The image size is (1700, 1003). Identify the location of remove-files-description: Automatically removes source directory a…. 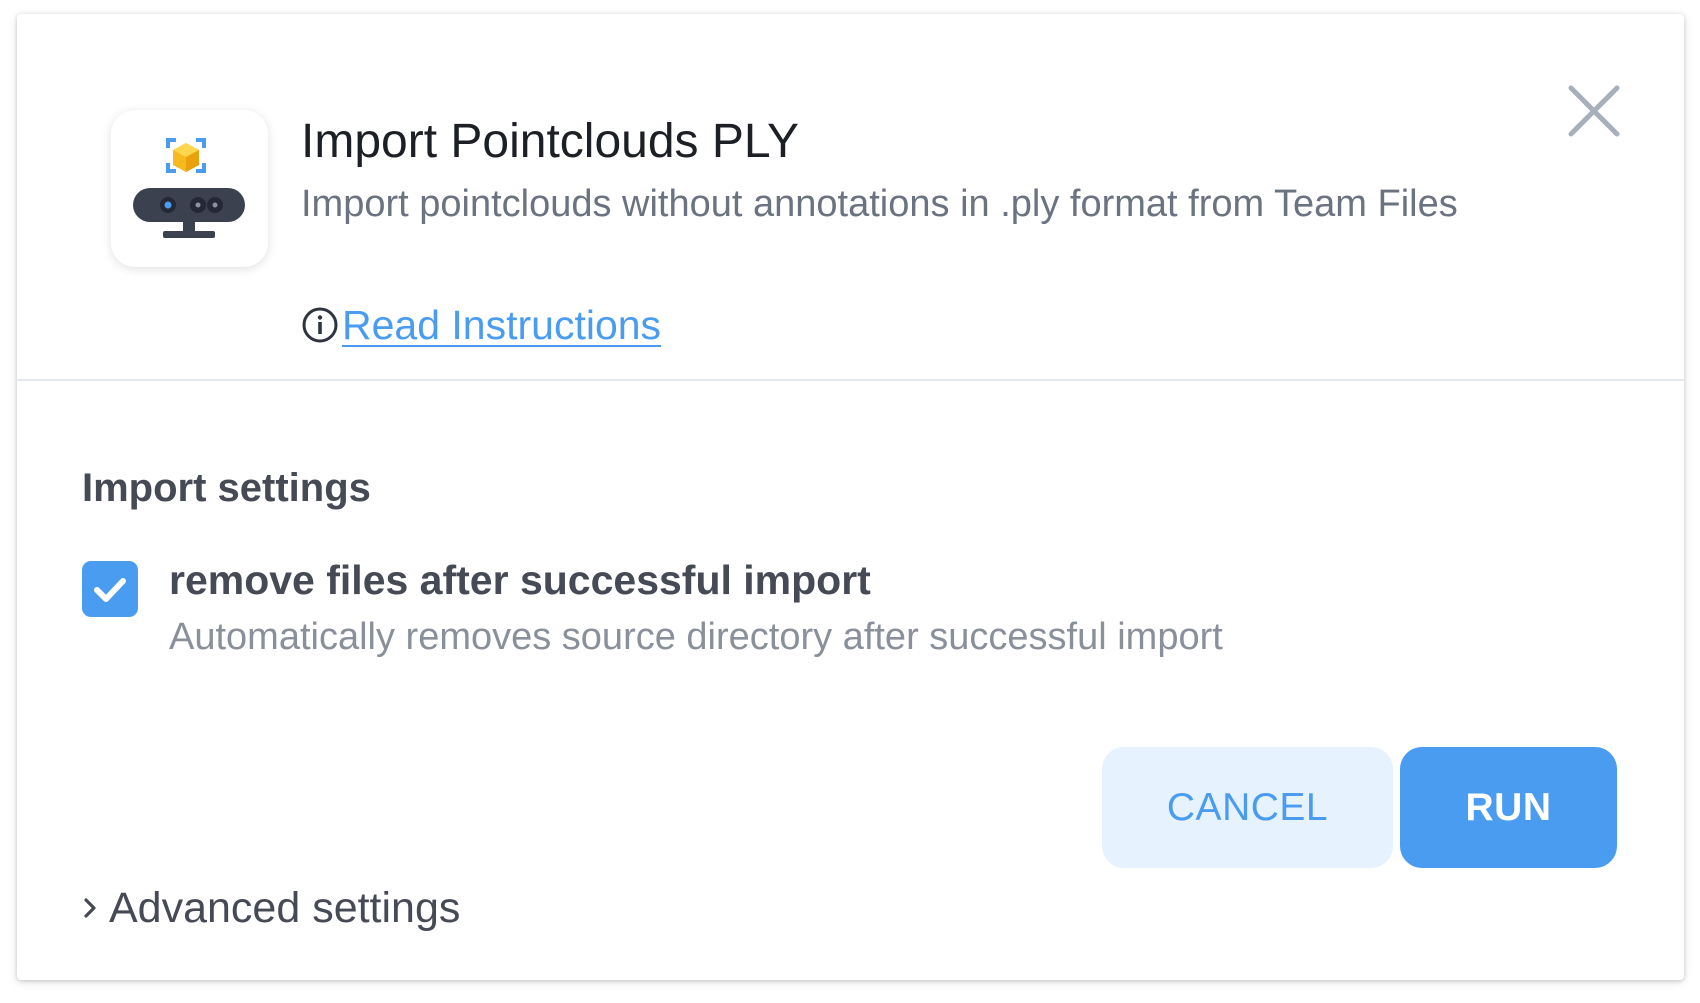
(696, 637).